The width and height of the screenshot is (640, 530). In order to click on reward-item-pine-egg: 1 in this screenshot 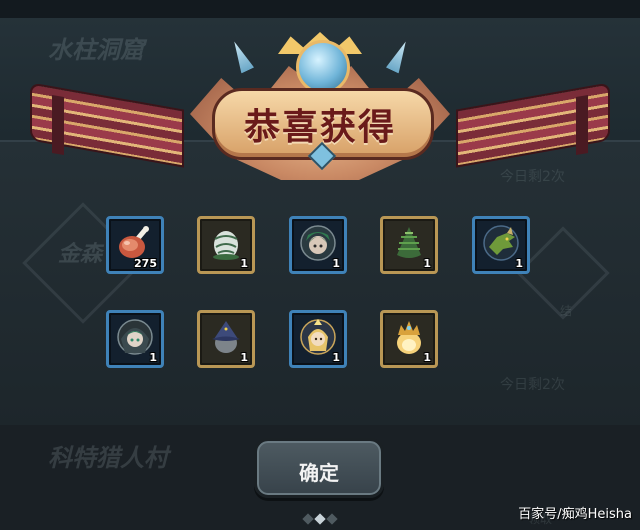, I will do `click(409, 245)`.